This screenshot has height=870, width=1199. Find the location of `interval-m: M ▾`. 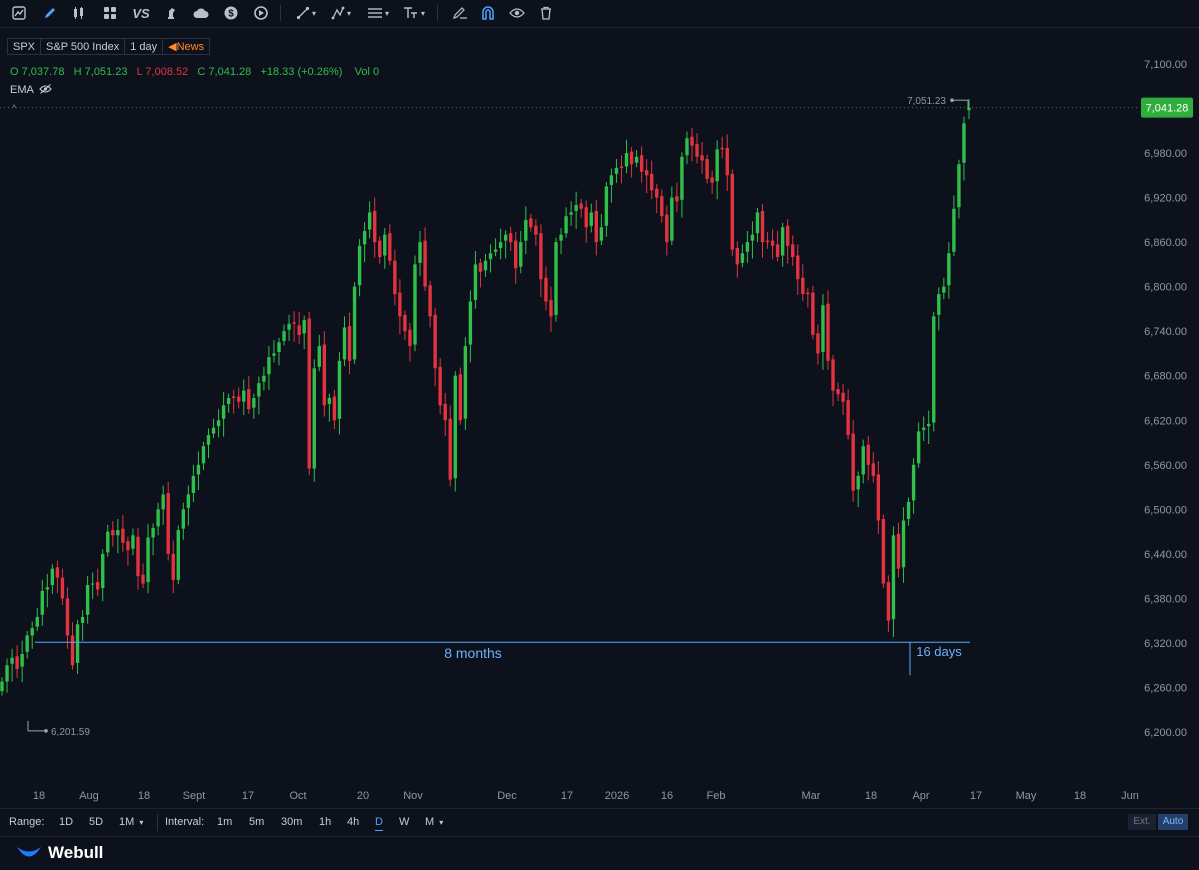

interval-m: M ▾ is located at coordinates (434, 822).